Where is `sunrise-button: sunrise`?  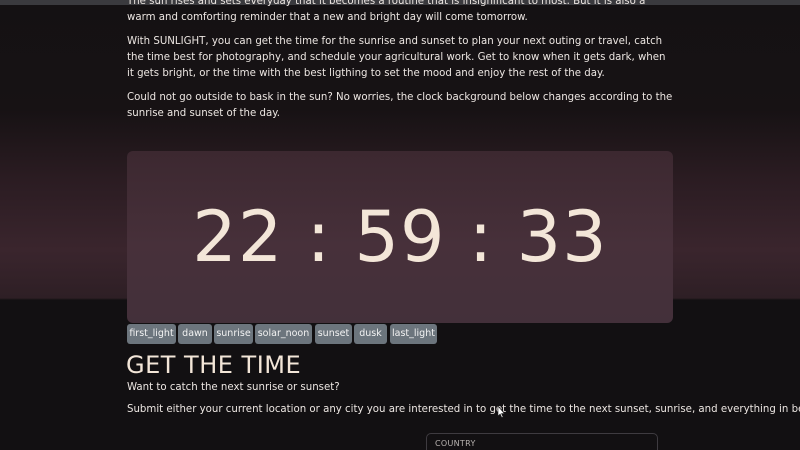 sunrise-button: sunrise is located at coordinates (233, 334).